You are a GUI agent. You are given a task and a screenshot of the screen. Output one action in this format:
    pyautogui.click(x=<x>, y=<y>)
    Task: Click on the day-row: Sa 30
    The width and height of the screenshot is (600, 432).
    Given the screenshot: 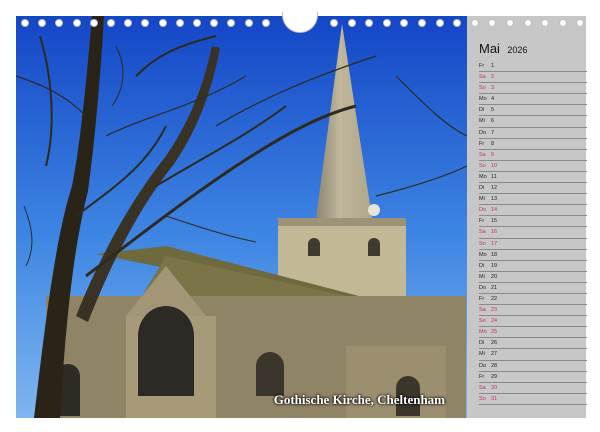 What is the action you would take?
    pyautogui.click(x=533, y=388)
    